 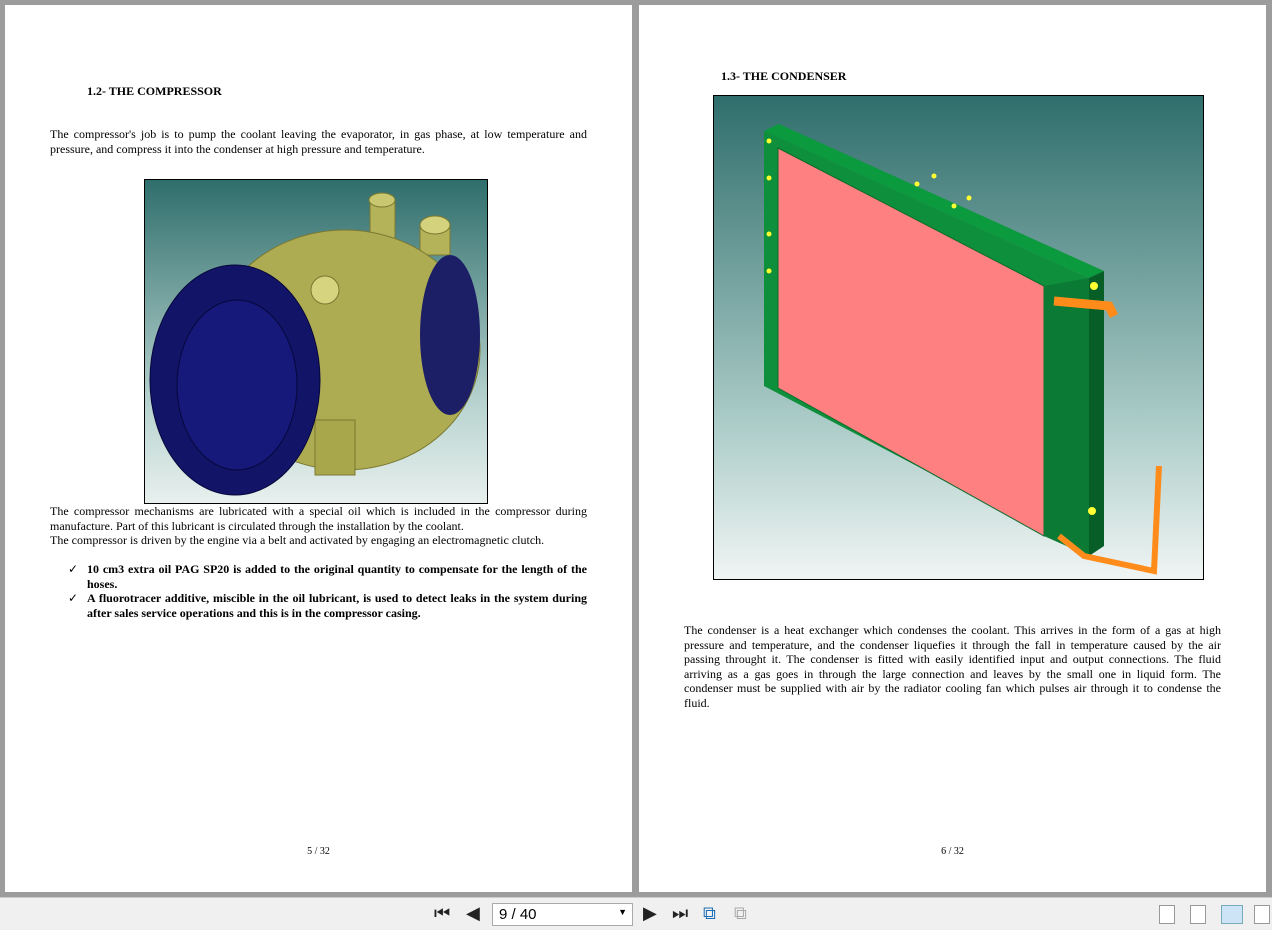 I want to click on chevron-down-icon: ▼, so click(x=622, y=912).